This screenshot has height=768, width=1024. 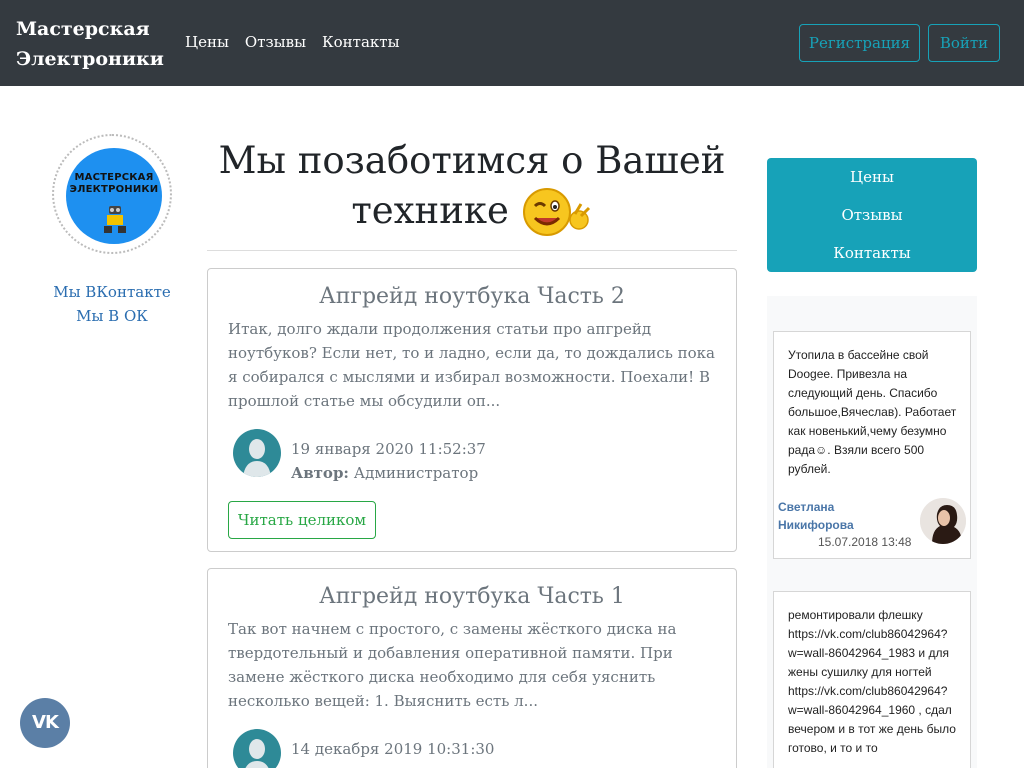 What do you see at coordinates (872, 253) in the screenshot?
I see `side-menu-contacts: Контакты` at bounding box center [872, 253].